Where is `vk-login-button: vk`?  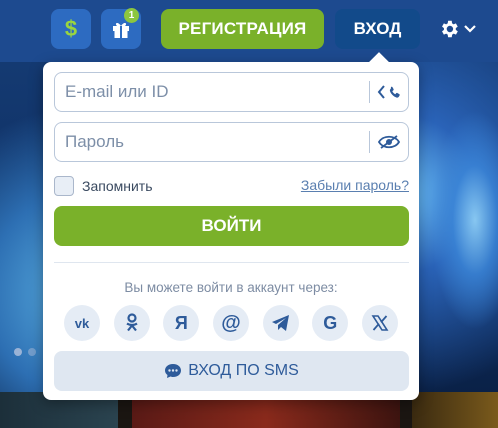 vk-login-button: vk is located at coordinates (82, 323).